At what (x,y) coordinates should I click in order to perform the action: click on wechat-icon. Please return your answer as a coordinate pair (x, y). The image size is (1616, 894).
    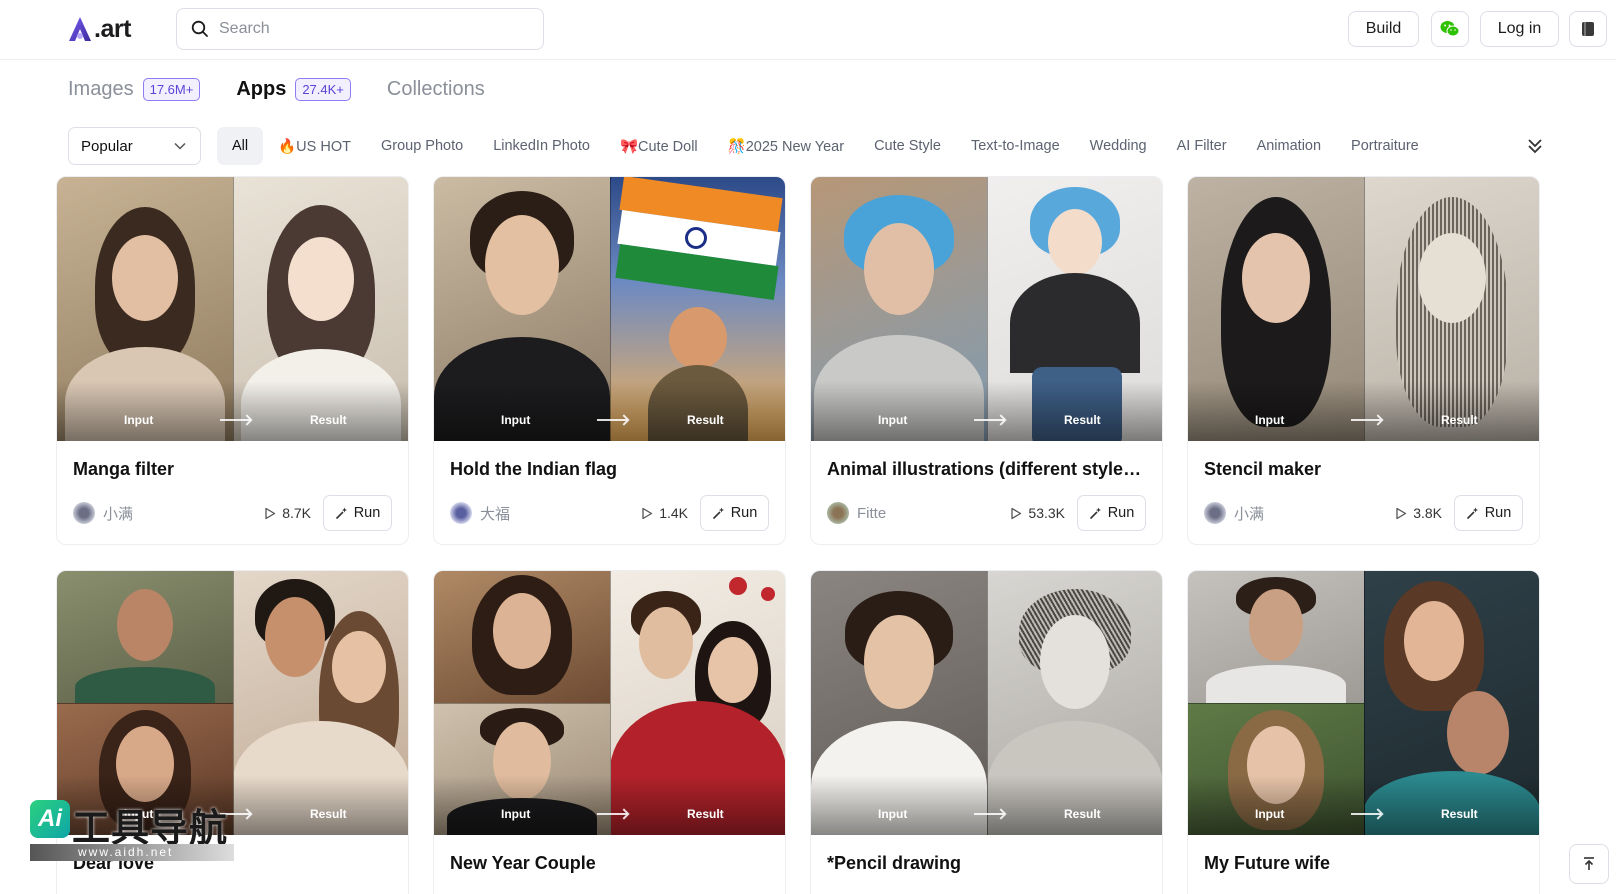
    Looking at the image, I should click on (1450, 29).